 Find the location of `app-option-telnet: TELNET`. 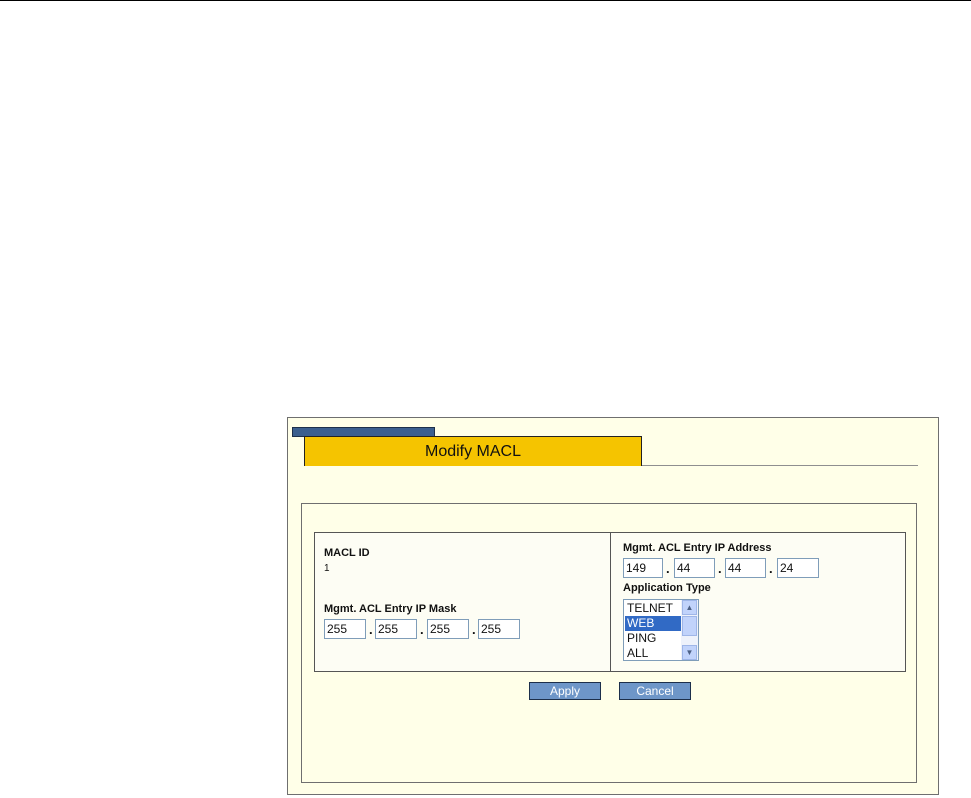

app-option-telnet: TELNET is located at coordinates (653, 608).